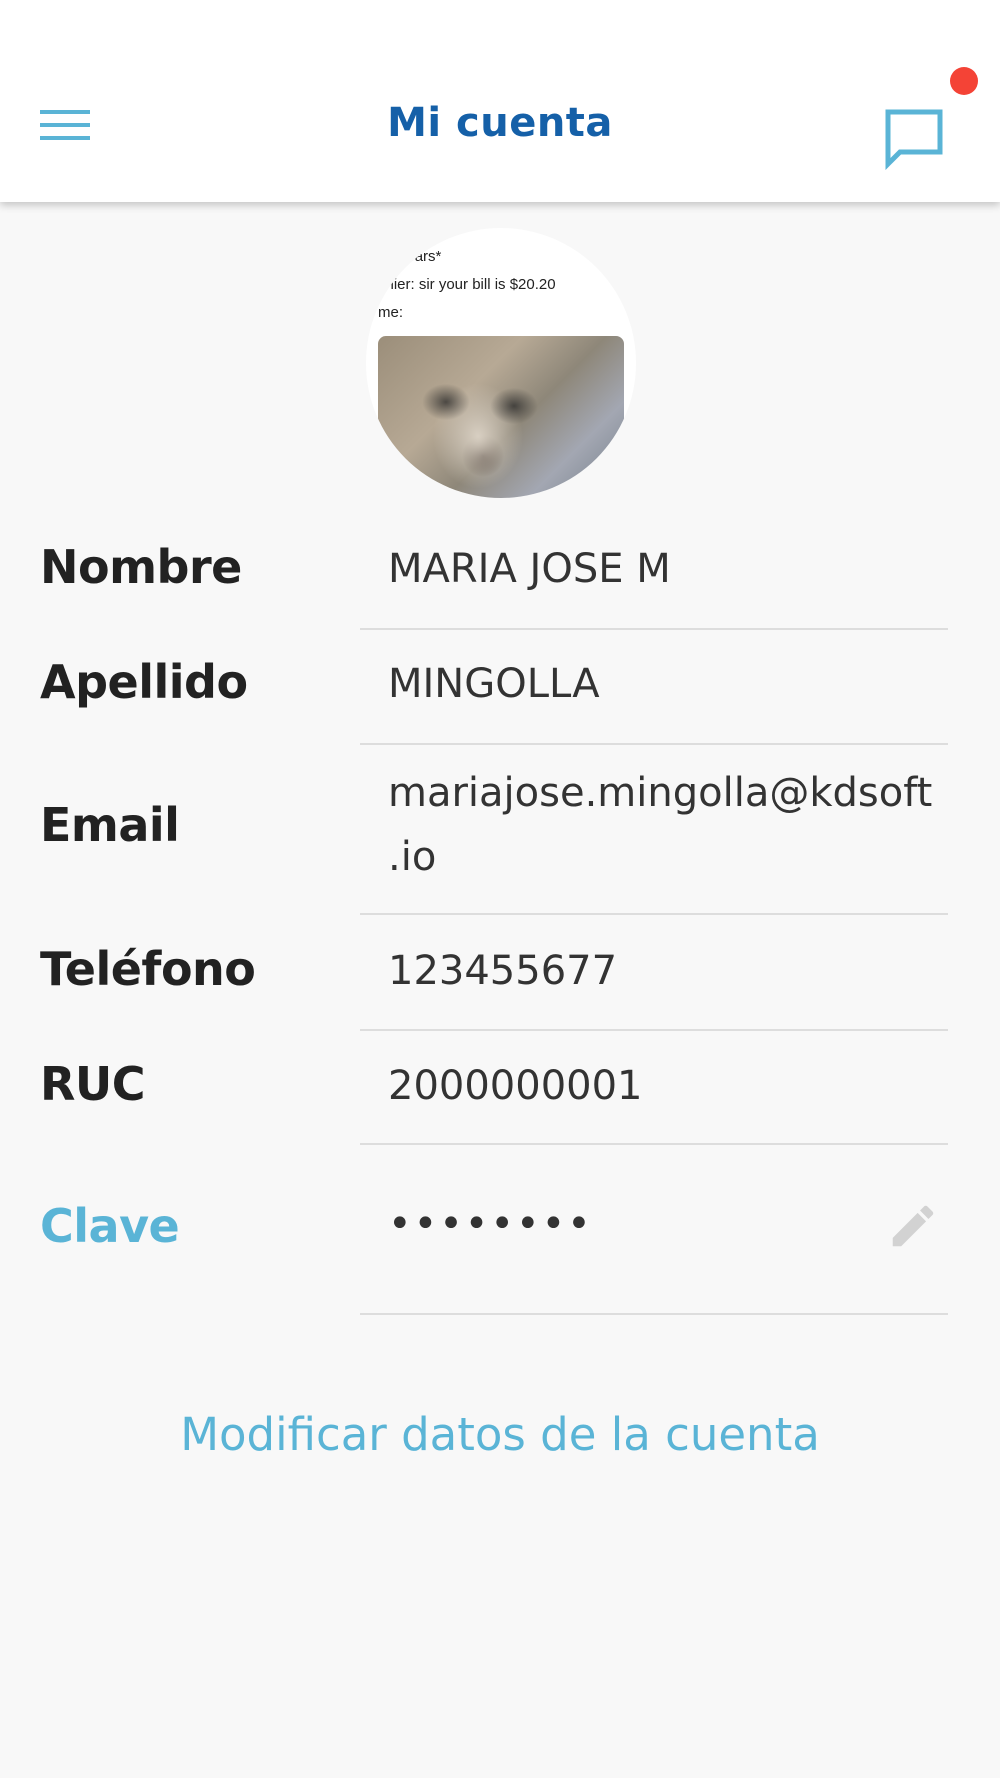 This screenshot has width=1000, height=1778. I want to click on page-title: Mi cuenta, so click(500, 123).